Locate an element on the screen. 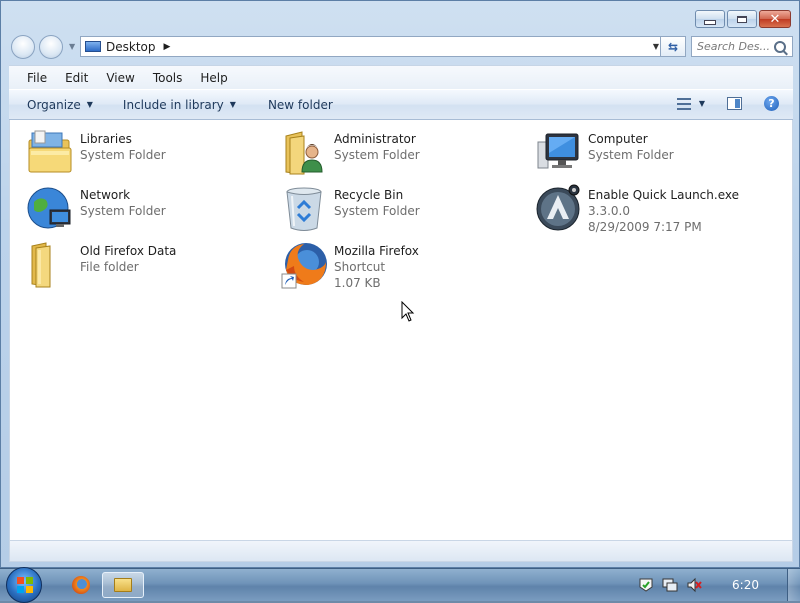 This screenshot has height=603, width=800. navigation-bar: ▼ Desktop ▶ ▼ ⇆ is located at coordinates (401, 48).